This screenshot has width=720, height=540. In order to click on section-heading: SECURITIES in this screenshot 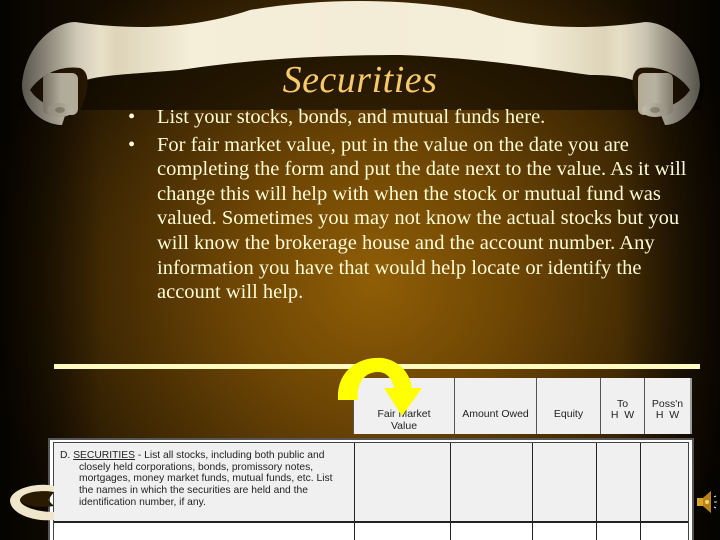, I will do `click(104, 455)`.